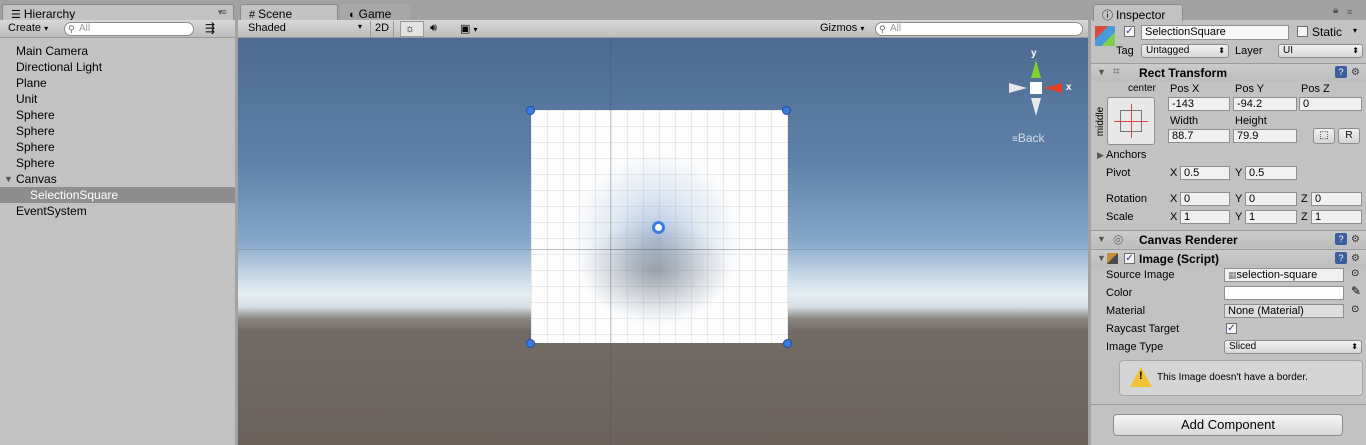 The image size is (1366, 445). I want to click on anchors-foldout: Anchors, so click(1126, 155).